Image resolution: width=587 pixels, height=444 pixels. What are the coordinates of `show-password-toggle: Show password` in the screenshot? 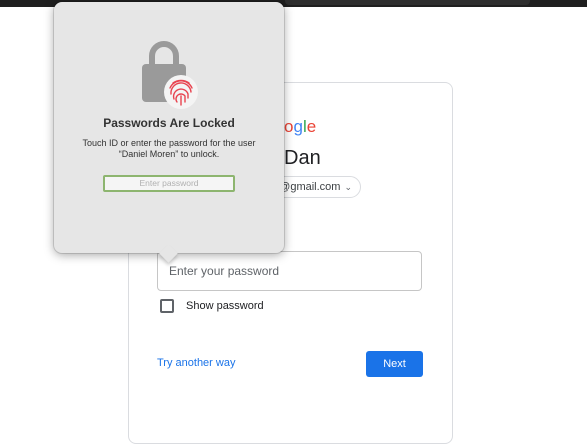 It's located at (212, 306).